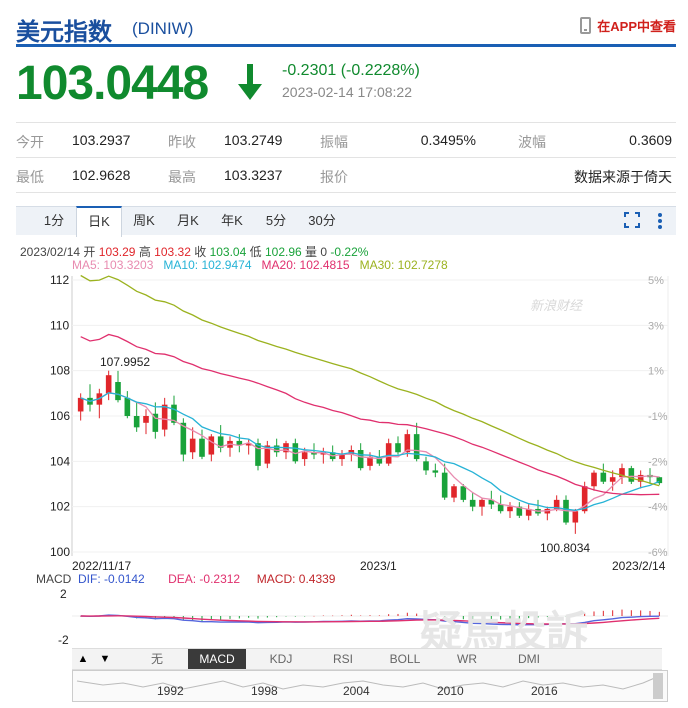  Describe the element at coordinates (305, 265) in the screenshot. I see `ma20-label: MA20: 102.4815` at that location.